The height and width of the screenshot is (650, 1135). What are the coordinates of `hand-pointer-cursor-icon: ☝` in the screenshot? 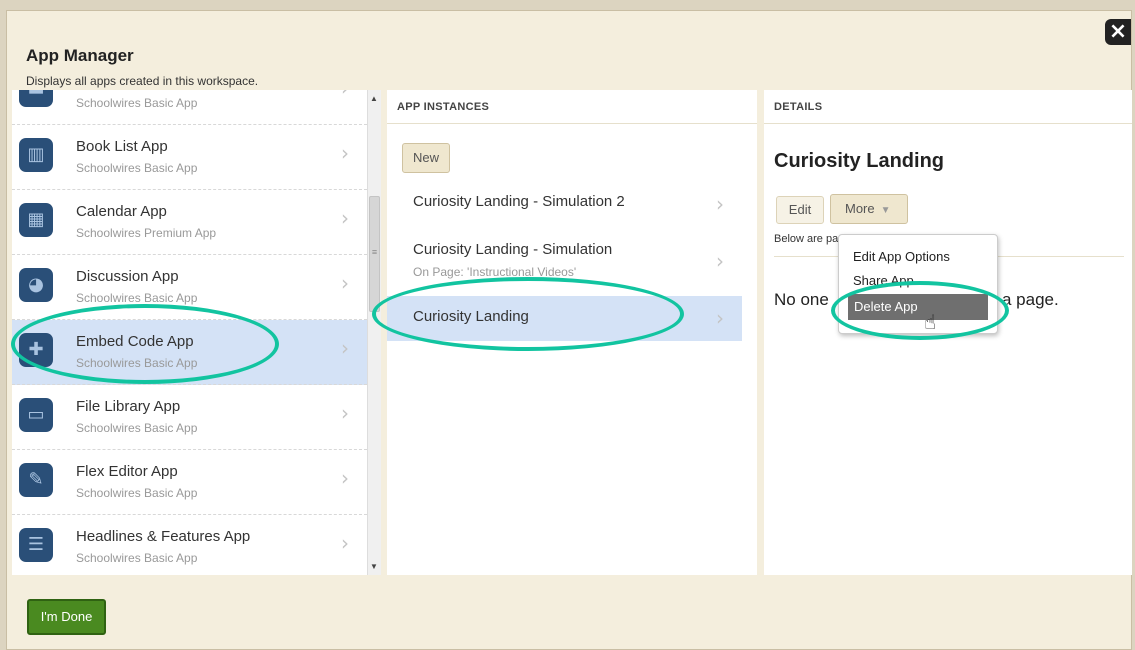 It's located at (930, 322).